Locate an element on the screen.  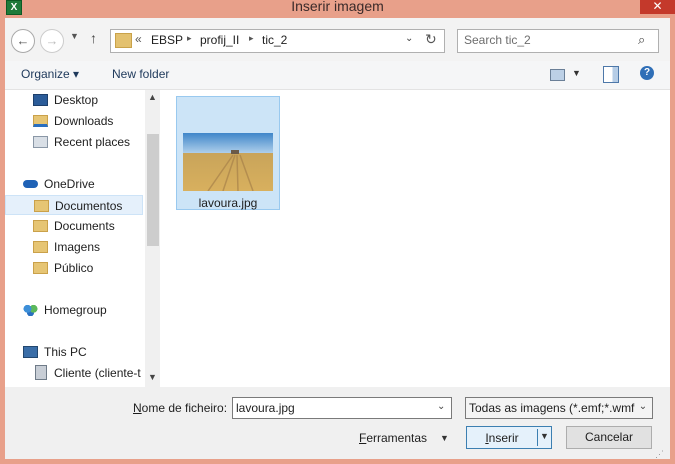
filename-combobox: ⌄ is located at coordinates (342, 408).